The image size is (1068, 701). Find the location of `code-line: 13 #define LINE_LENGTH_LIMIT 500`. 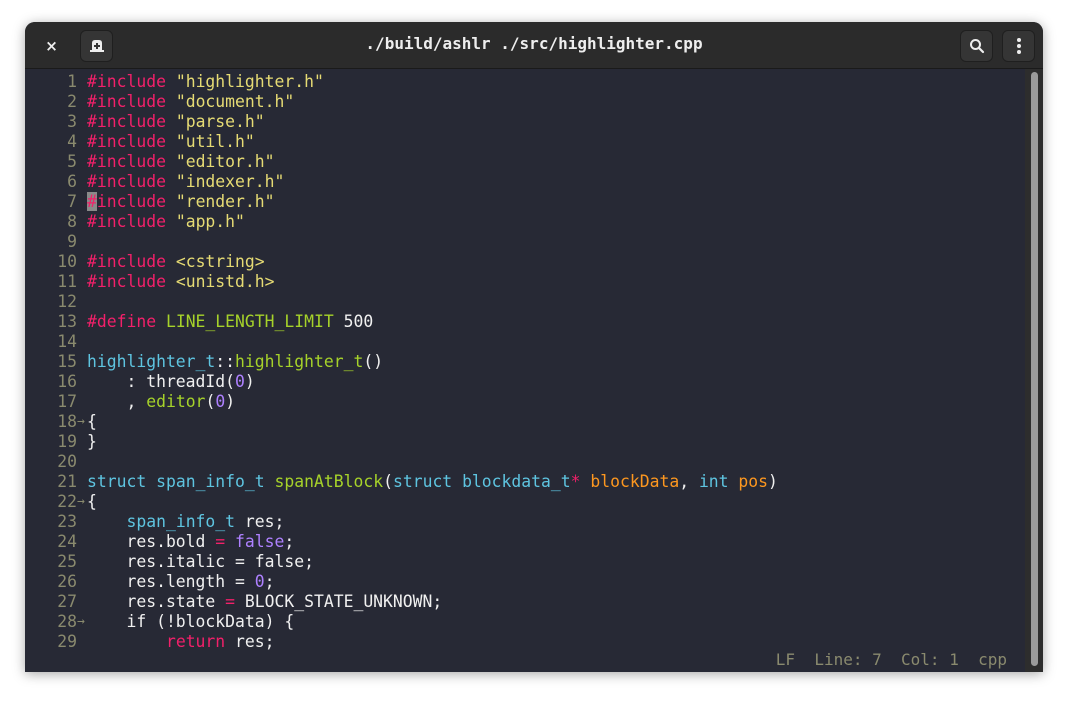

code-line: 13 #define LINE_LENGTH_LIMIT 500 is located at coordinates (525, 322).